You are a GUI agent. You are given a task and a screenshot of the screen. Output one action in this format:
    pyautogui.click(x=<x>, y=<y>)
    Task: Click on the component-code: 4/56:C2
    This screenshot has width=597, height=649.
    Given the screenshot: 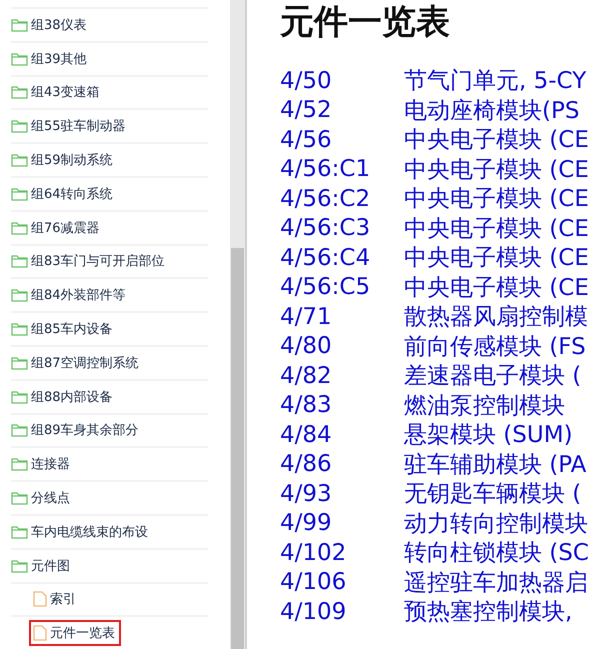 What is the action you would take?
    pyautogui.click(x=342, y=199)
    